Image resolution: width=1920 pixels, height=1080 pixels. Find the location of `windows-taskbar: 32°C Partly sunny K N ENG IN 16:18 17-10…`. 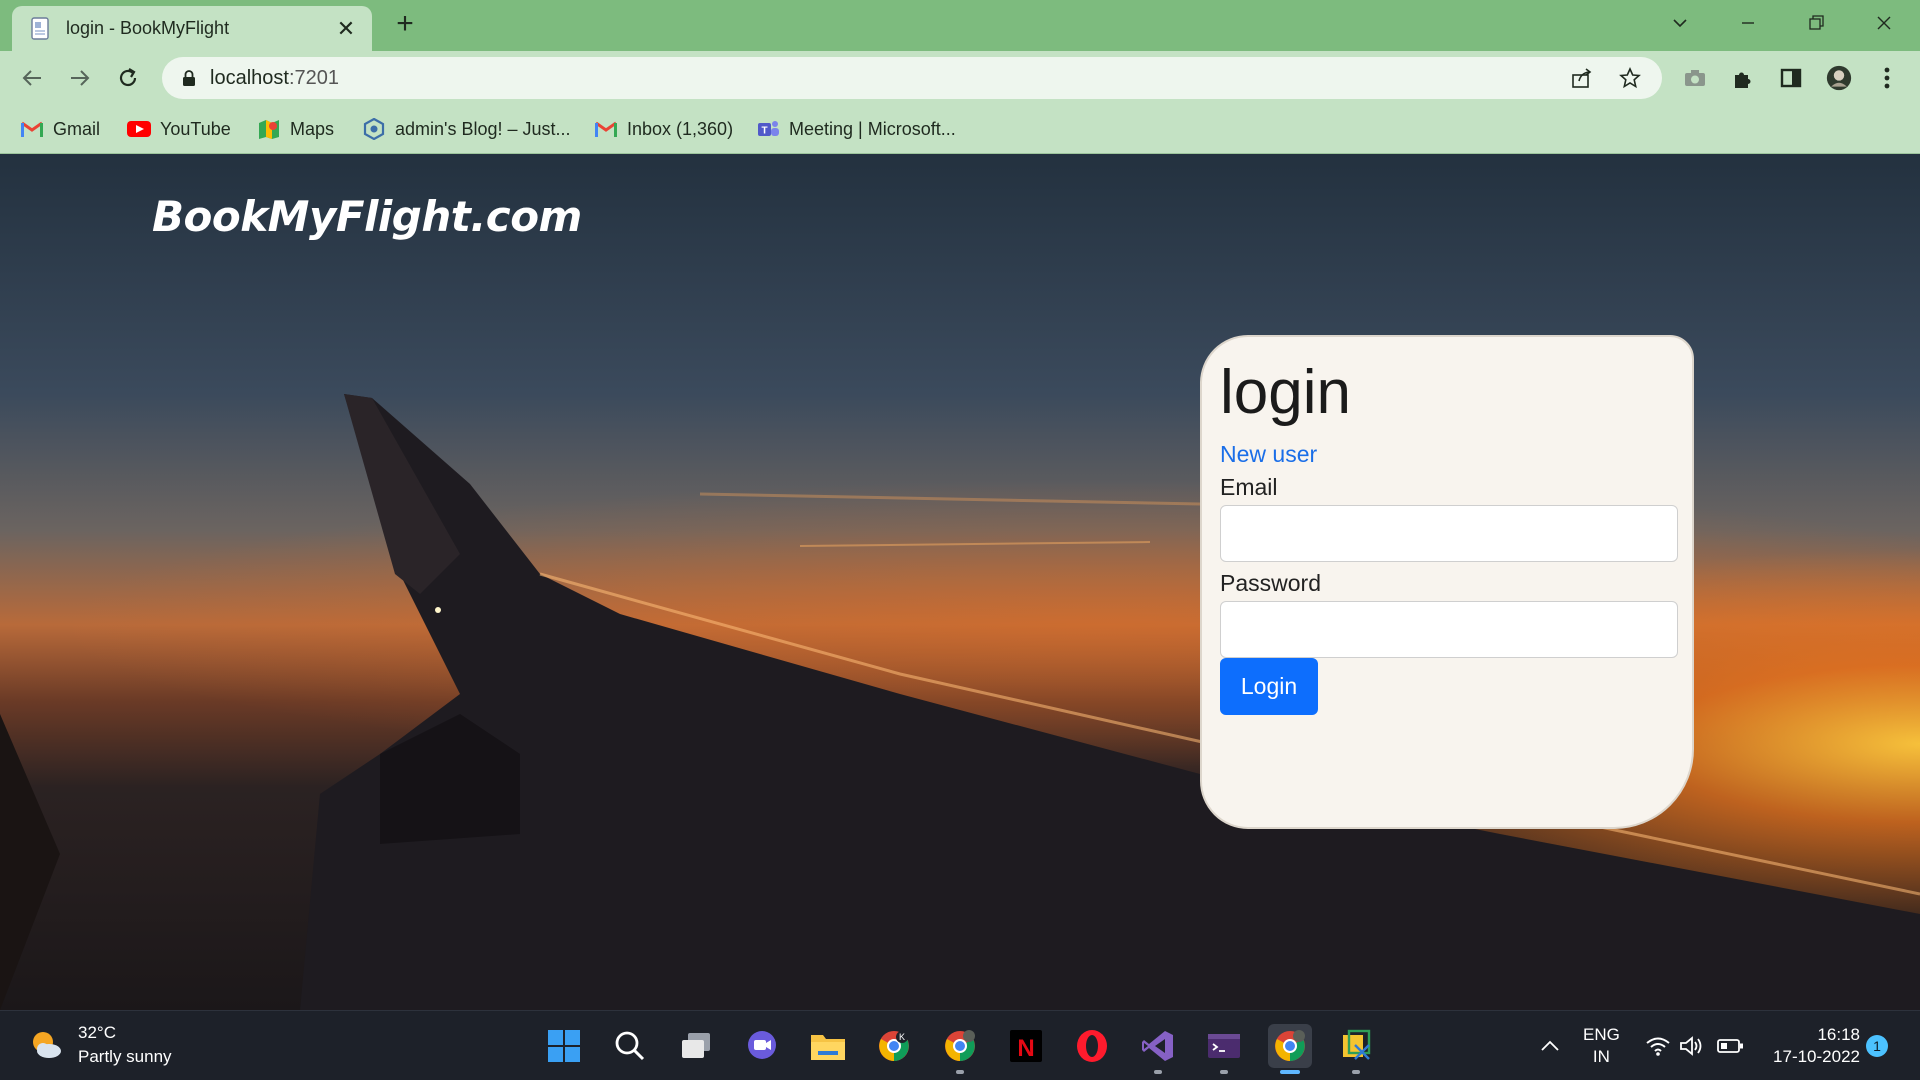

windows-taskbar: 32°C Partly sunny K N ENG IN 16:18 17-10… is located at coordinates (960, 1045).